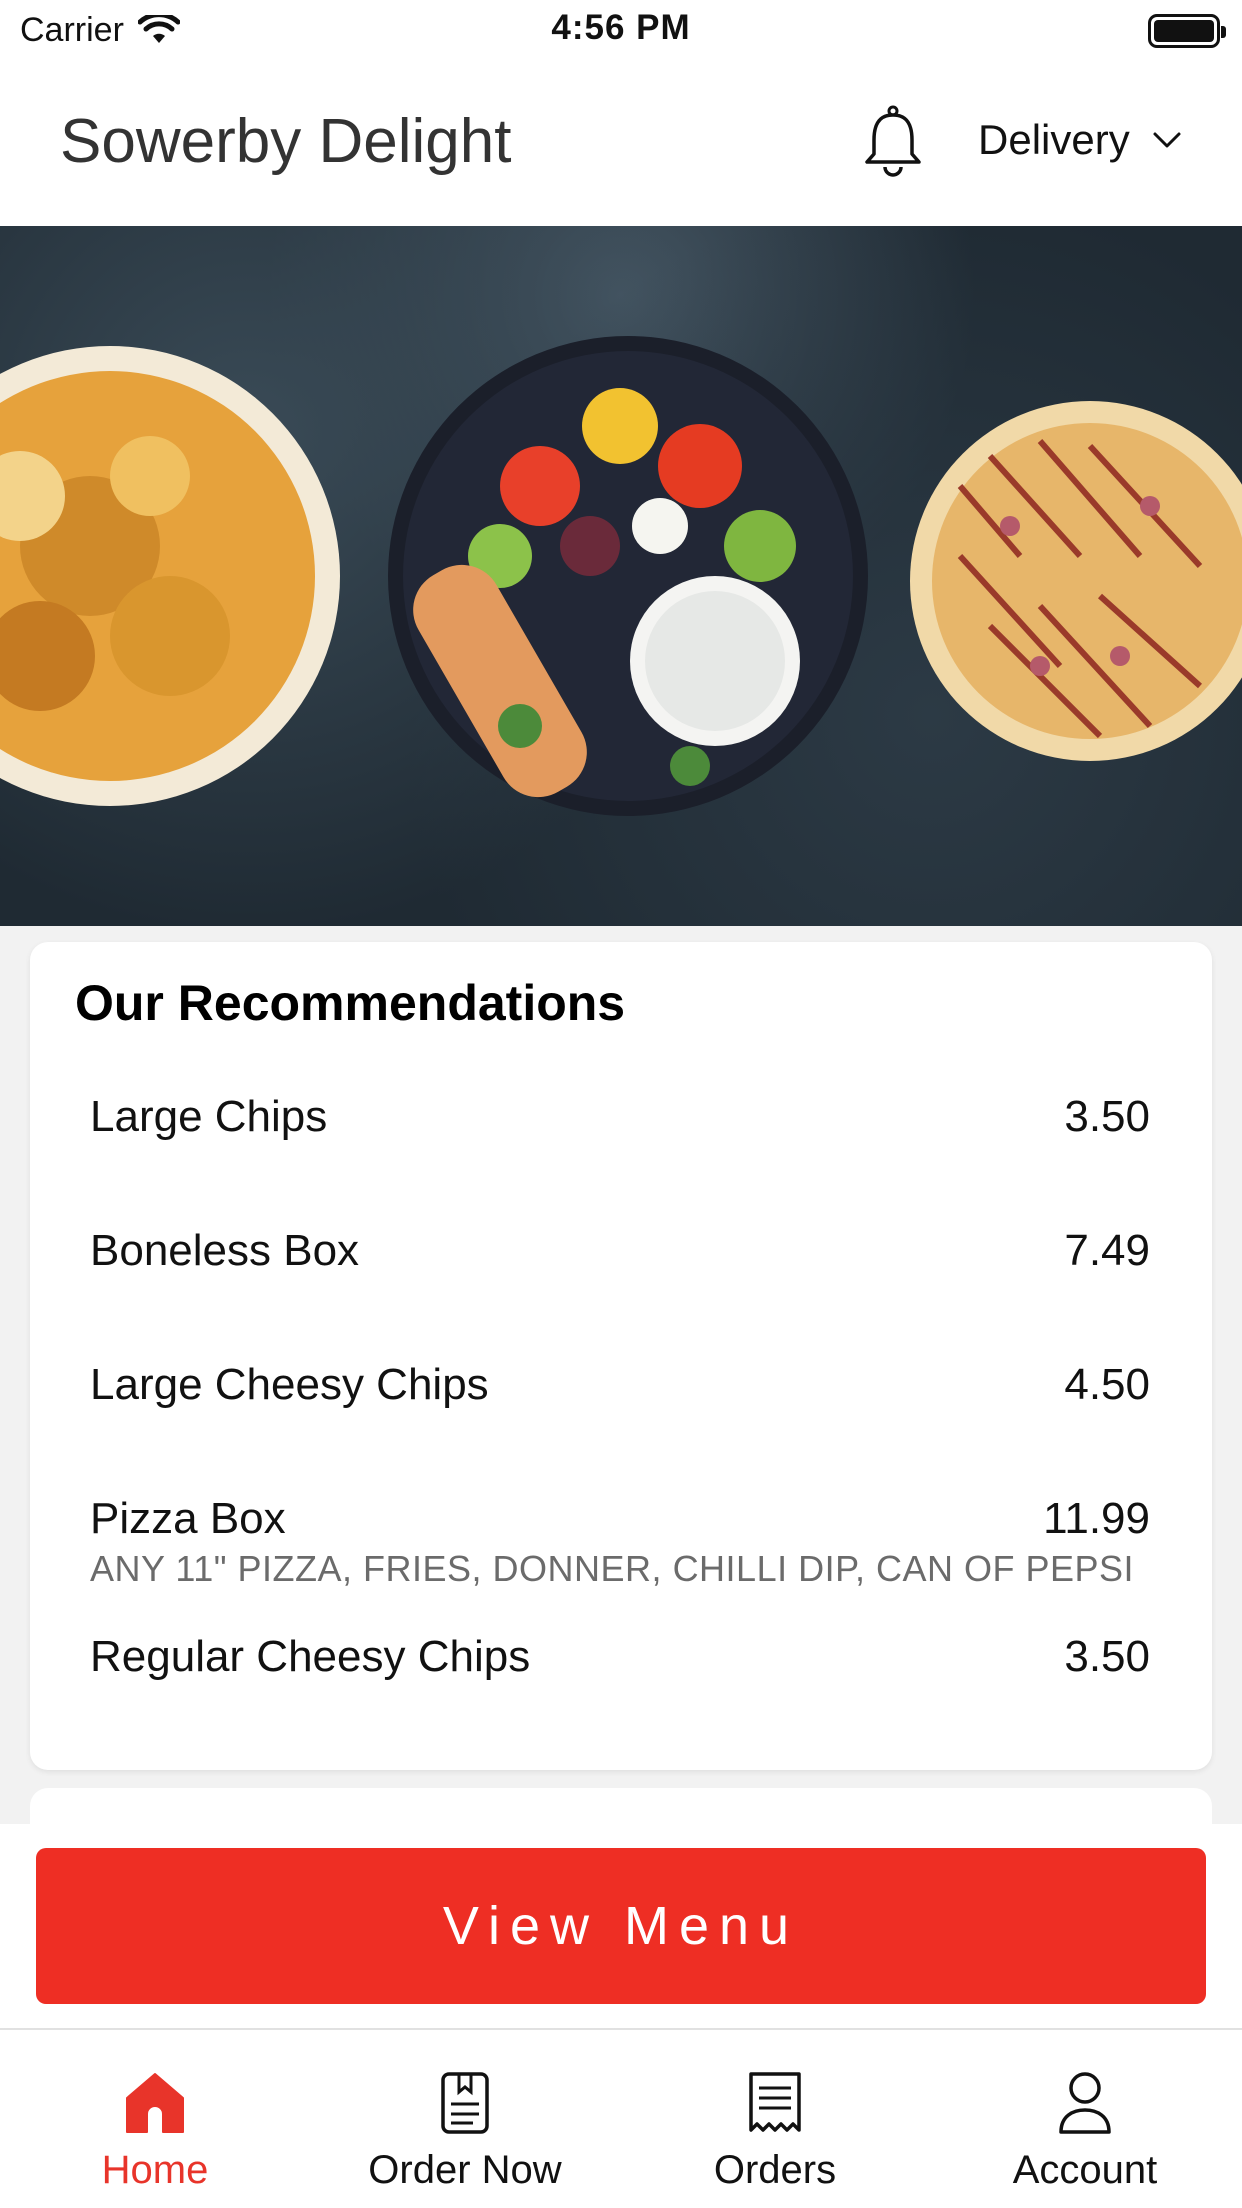 This screenshot has height=2208, width=1242. I want to click on recommendation-item: Large Cheesy Chips 4.50, so click(620, 1385).